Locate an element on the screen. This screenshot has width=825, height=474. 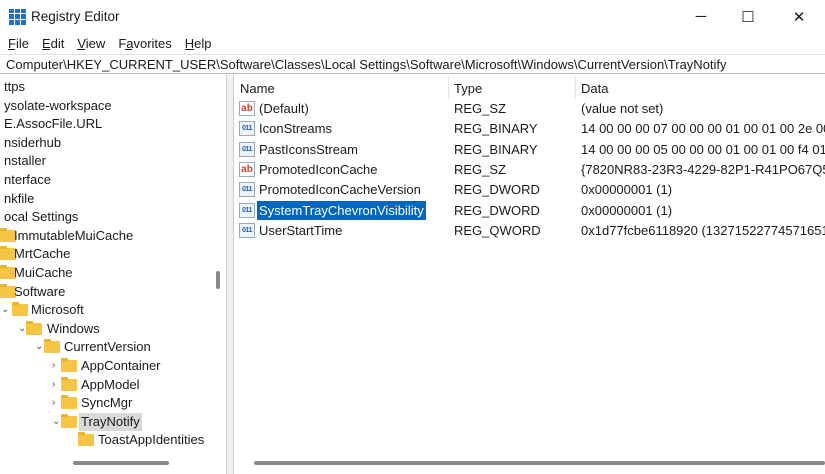
tree-item: ⌄ CurrentVersion is located at coordinates (106, 347).